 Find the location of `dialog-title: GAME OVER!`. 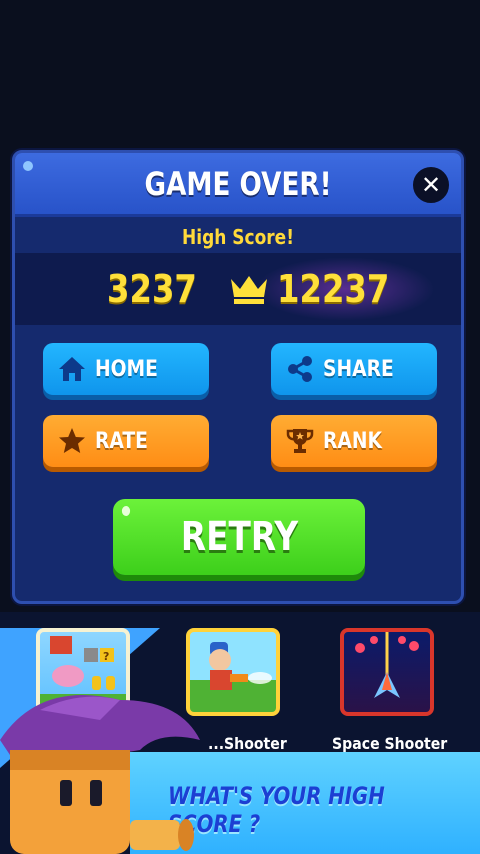

dialog-title: GAME OVER! is located at coordinates (238, 183).